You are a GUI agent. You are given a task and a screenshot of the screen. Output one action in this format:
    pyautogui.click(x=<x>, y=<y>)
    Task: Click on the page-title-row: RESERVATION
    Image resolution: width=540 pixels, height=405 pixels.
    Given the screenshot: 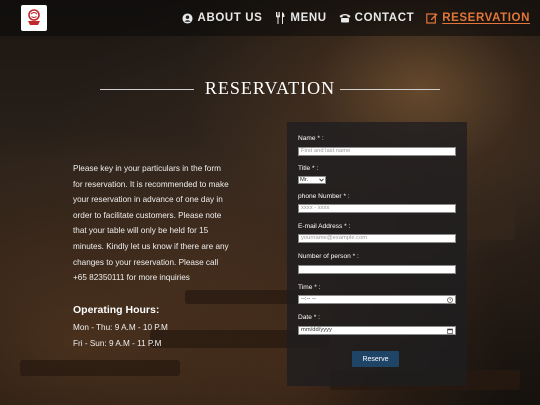 What is the action you would take?
    pyautogui.click(x=270, y=89)
    